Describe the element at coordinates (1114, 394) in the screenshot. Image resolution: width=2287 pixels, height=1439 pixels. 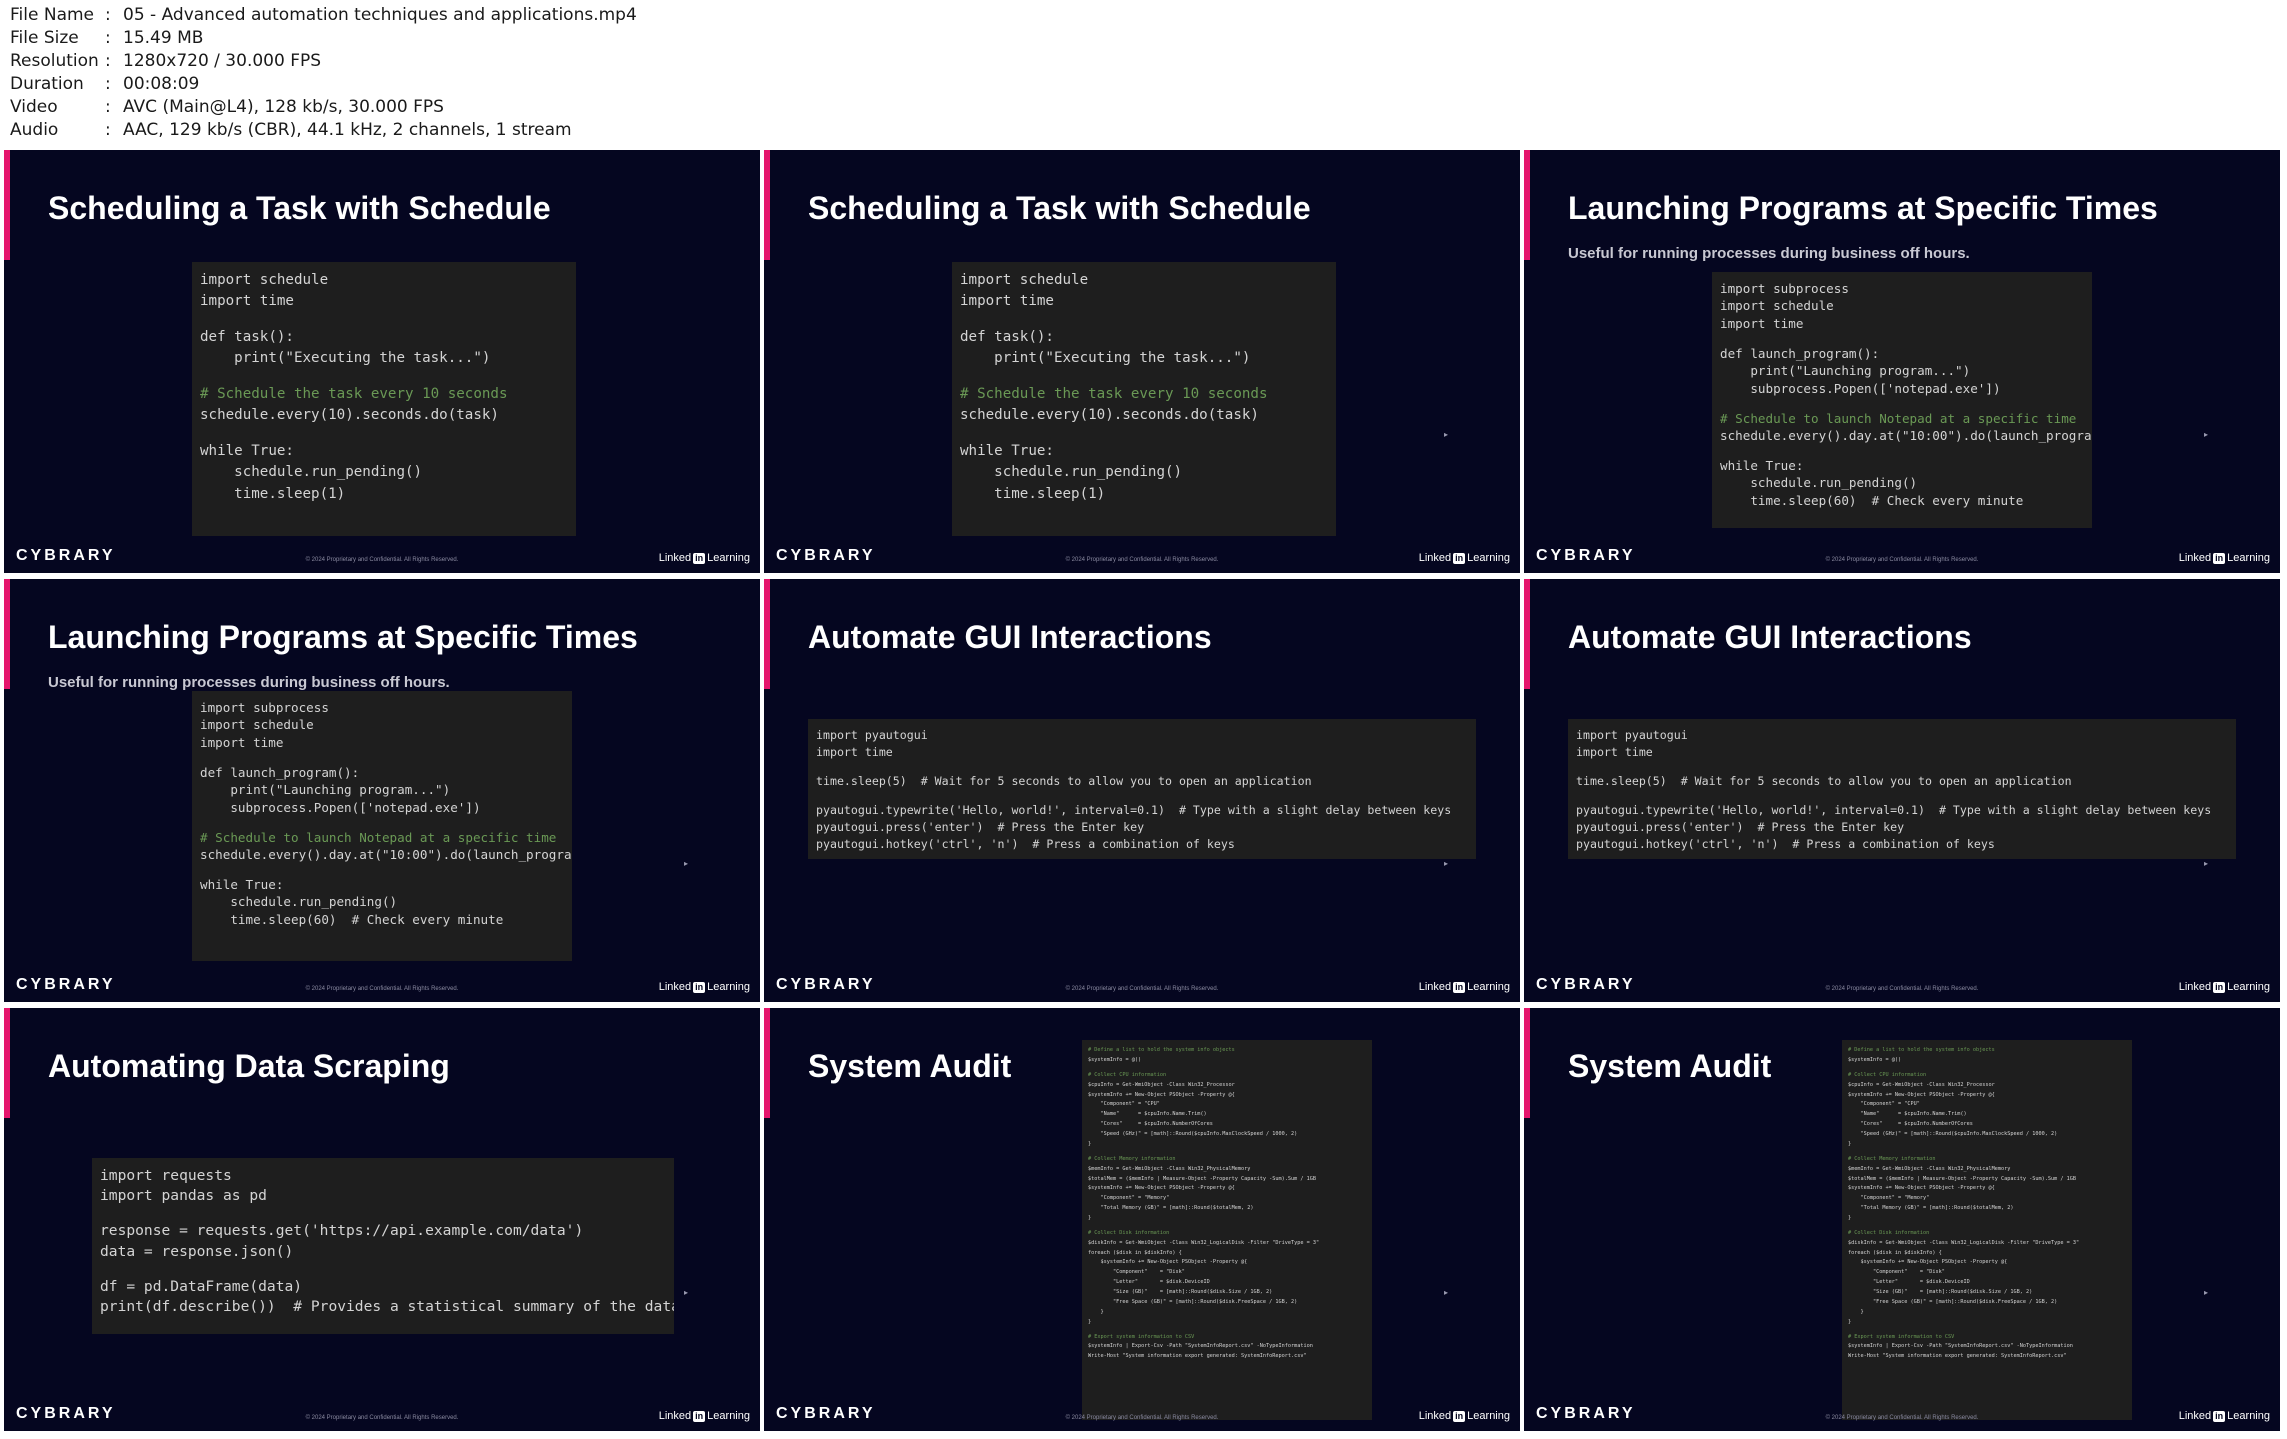
I see `code-line: # Schedule the task every 10 seconds` at that location.